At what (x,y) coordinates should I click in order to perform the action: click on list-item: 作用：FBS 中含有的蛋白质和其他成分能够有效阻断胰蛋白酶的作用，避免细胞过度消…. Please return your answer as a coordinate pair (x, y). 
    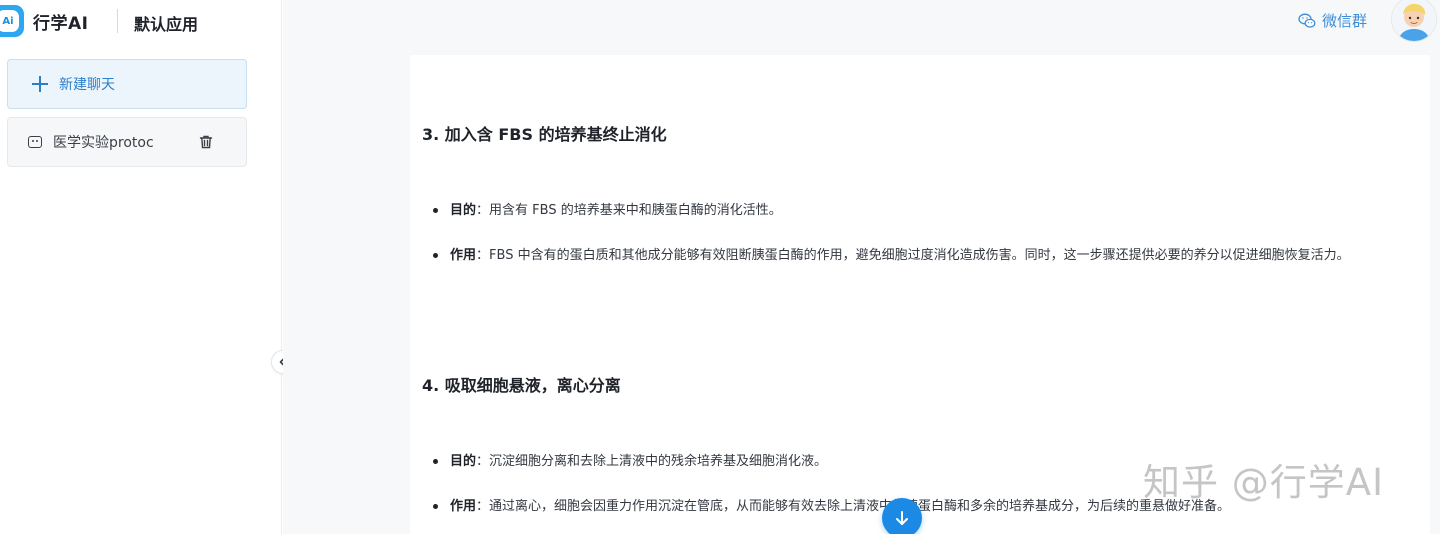
    Looking at the image, I should click on (923, 255).